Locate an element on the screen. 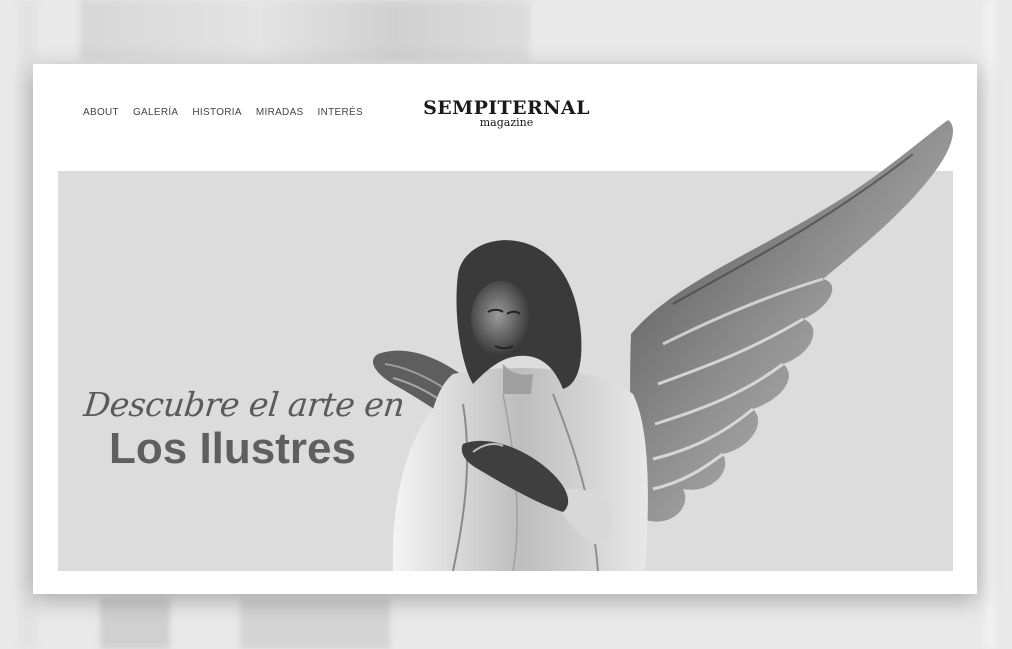 This screenshot has height=649, width=1012. hero-title: Los Ilustres is located at coordinates (232, 448).